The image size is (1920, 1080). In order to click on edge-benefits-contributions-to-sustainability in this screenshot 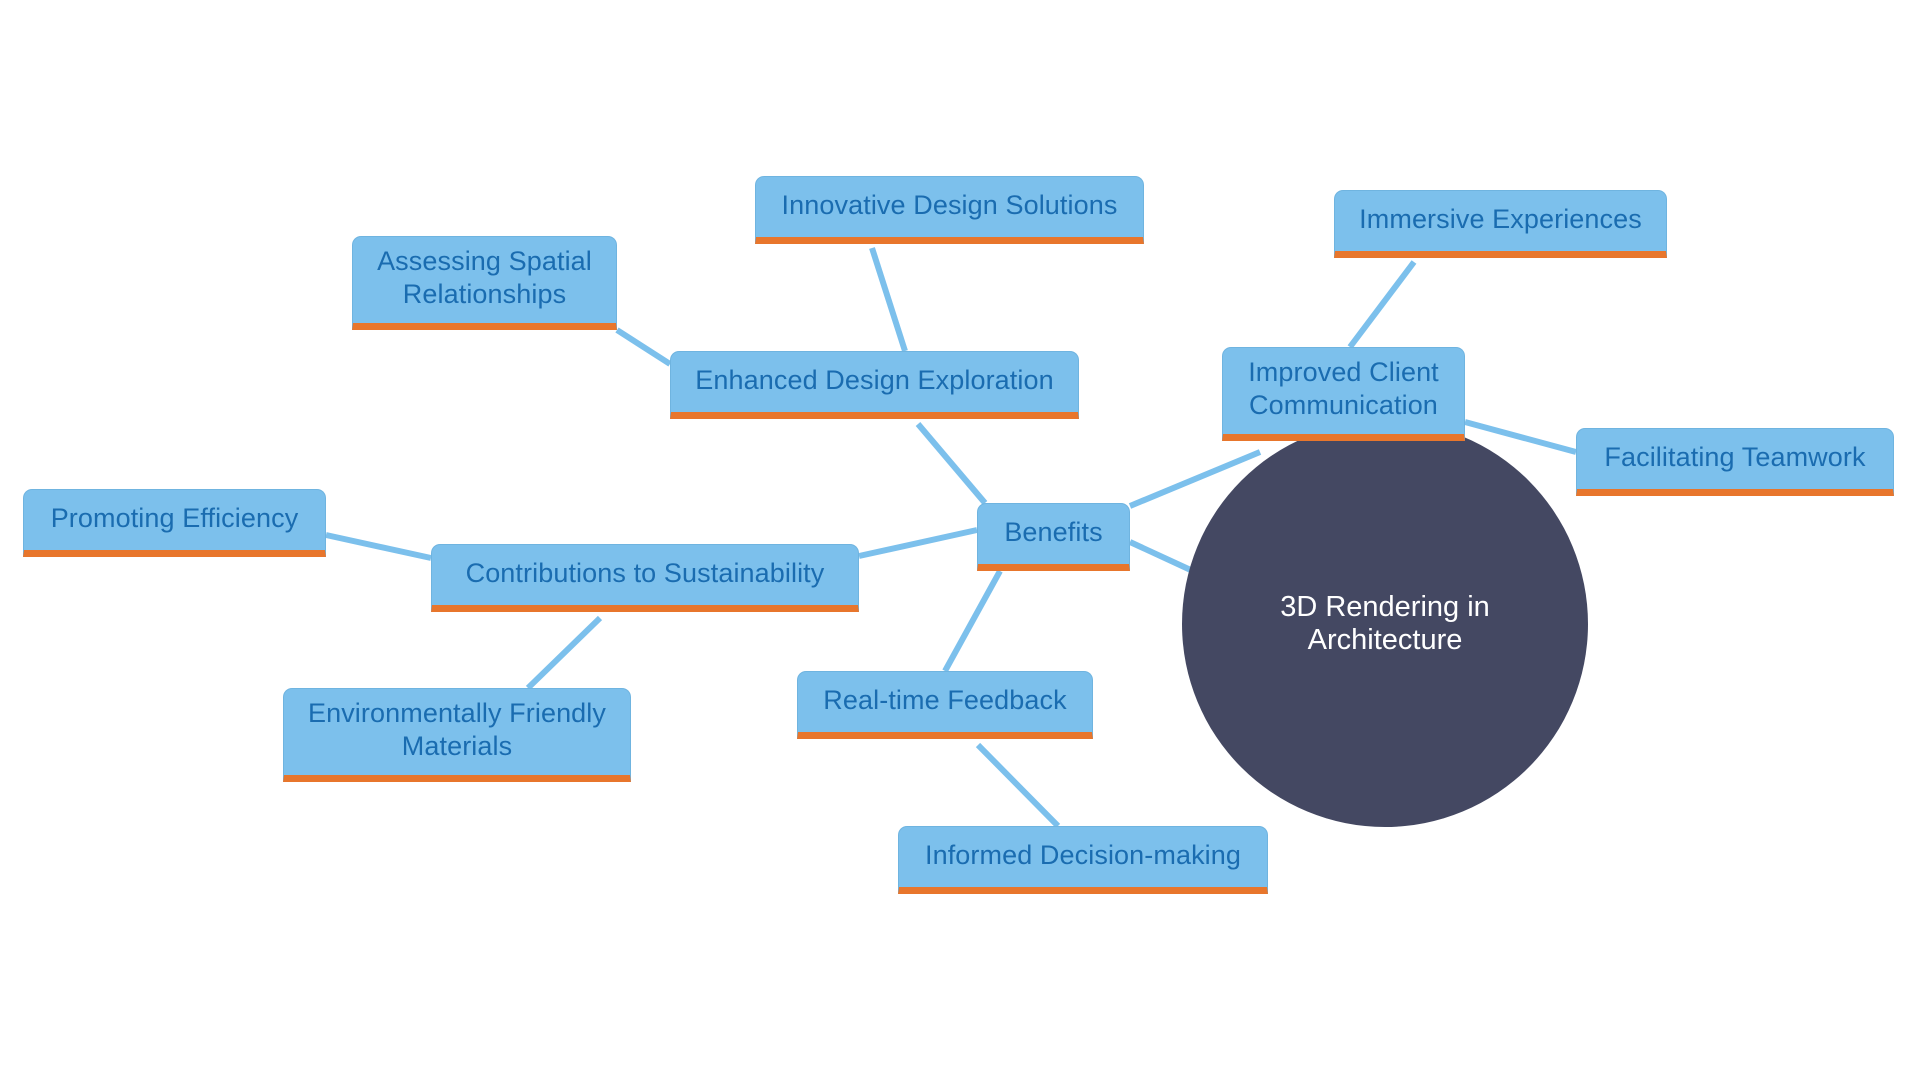, I will do `click(918, 543)`.